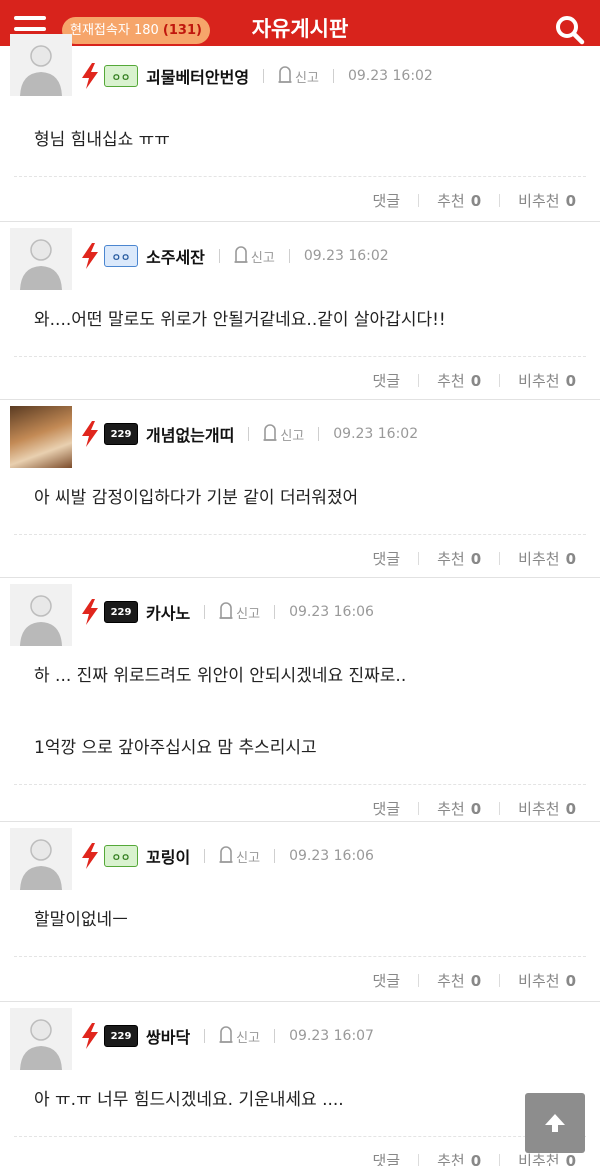  What do you see at coordinates (300, 29) in the screenshot?
I see `page-title: 자유게시판` at bounding box center [300, 29].